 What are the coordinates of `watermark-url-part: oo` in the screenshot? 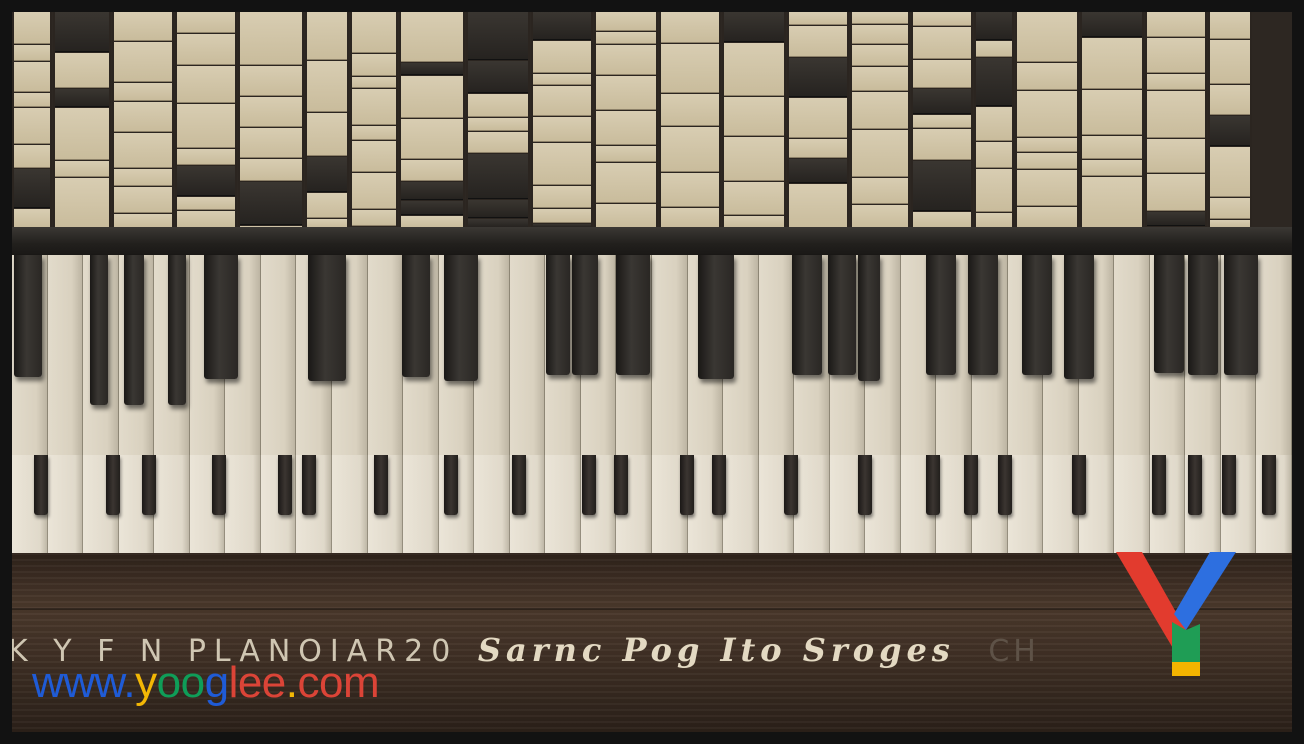 It's located at (180, 682).